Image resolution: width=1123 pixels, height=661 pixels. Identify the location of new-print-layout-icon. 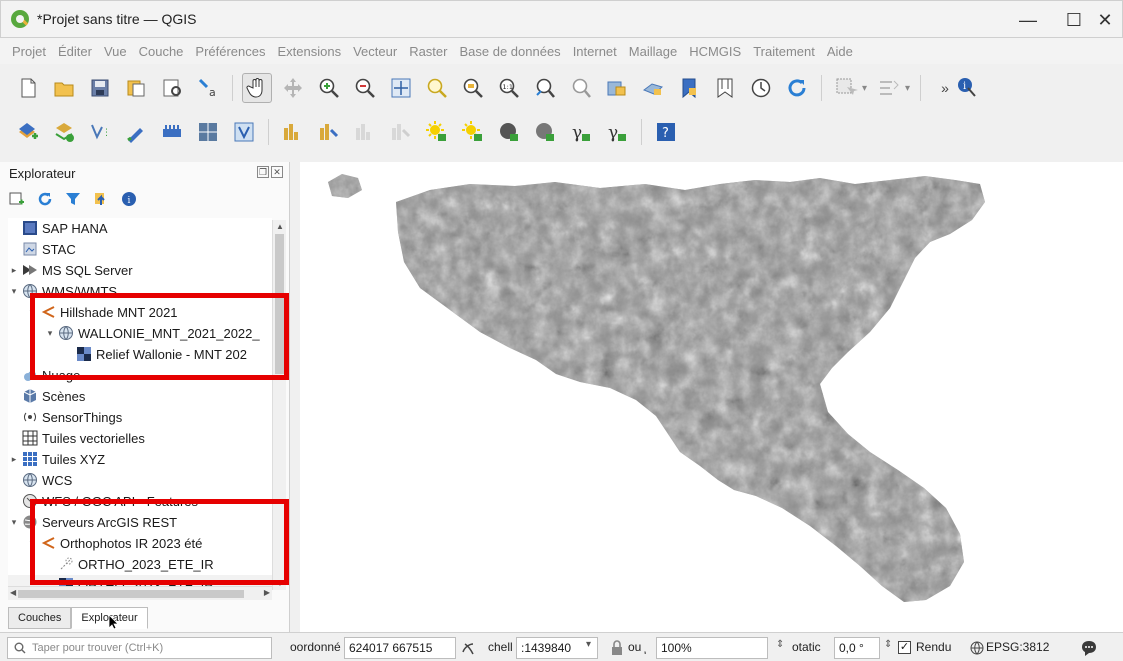
(136, 88).